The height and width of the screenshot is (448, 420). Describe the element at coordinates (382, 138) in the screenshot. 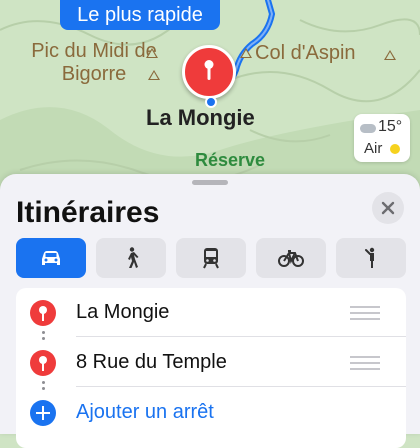

I see `weather-widget: 15° Air` at that location.